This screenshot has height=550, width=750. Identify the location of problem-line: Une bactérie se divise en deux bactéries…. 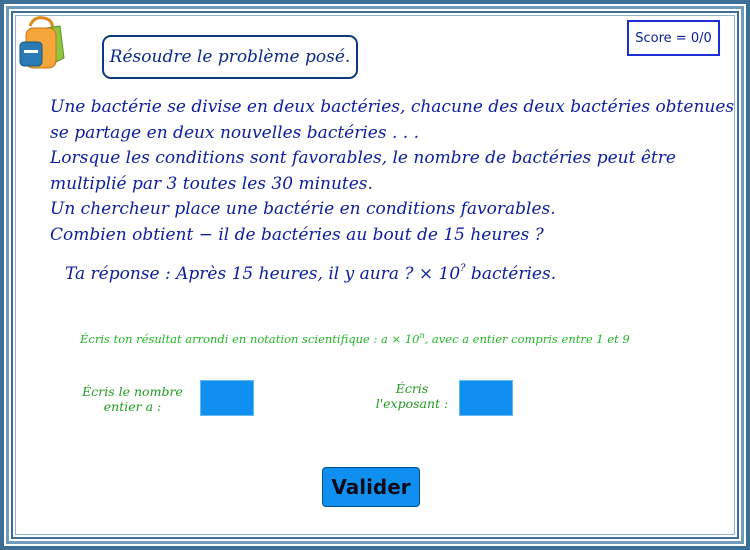
(392, 107).